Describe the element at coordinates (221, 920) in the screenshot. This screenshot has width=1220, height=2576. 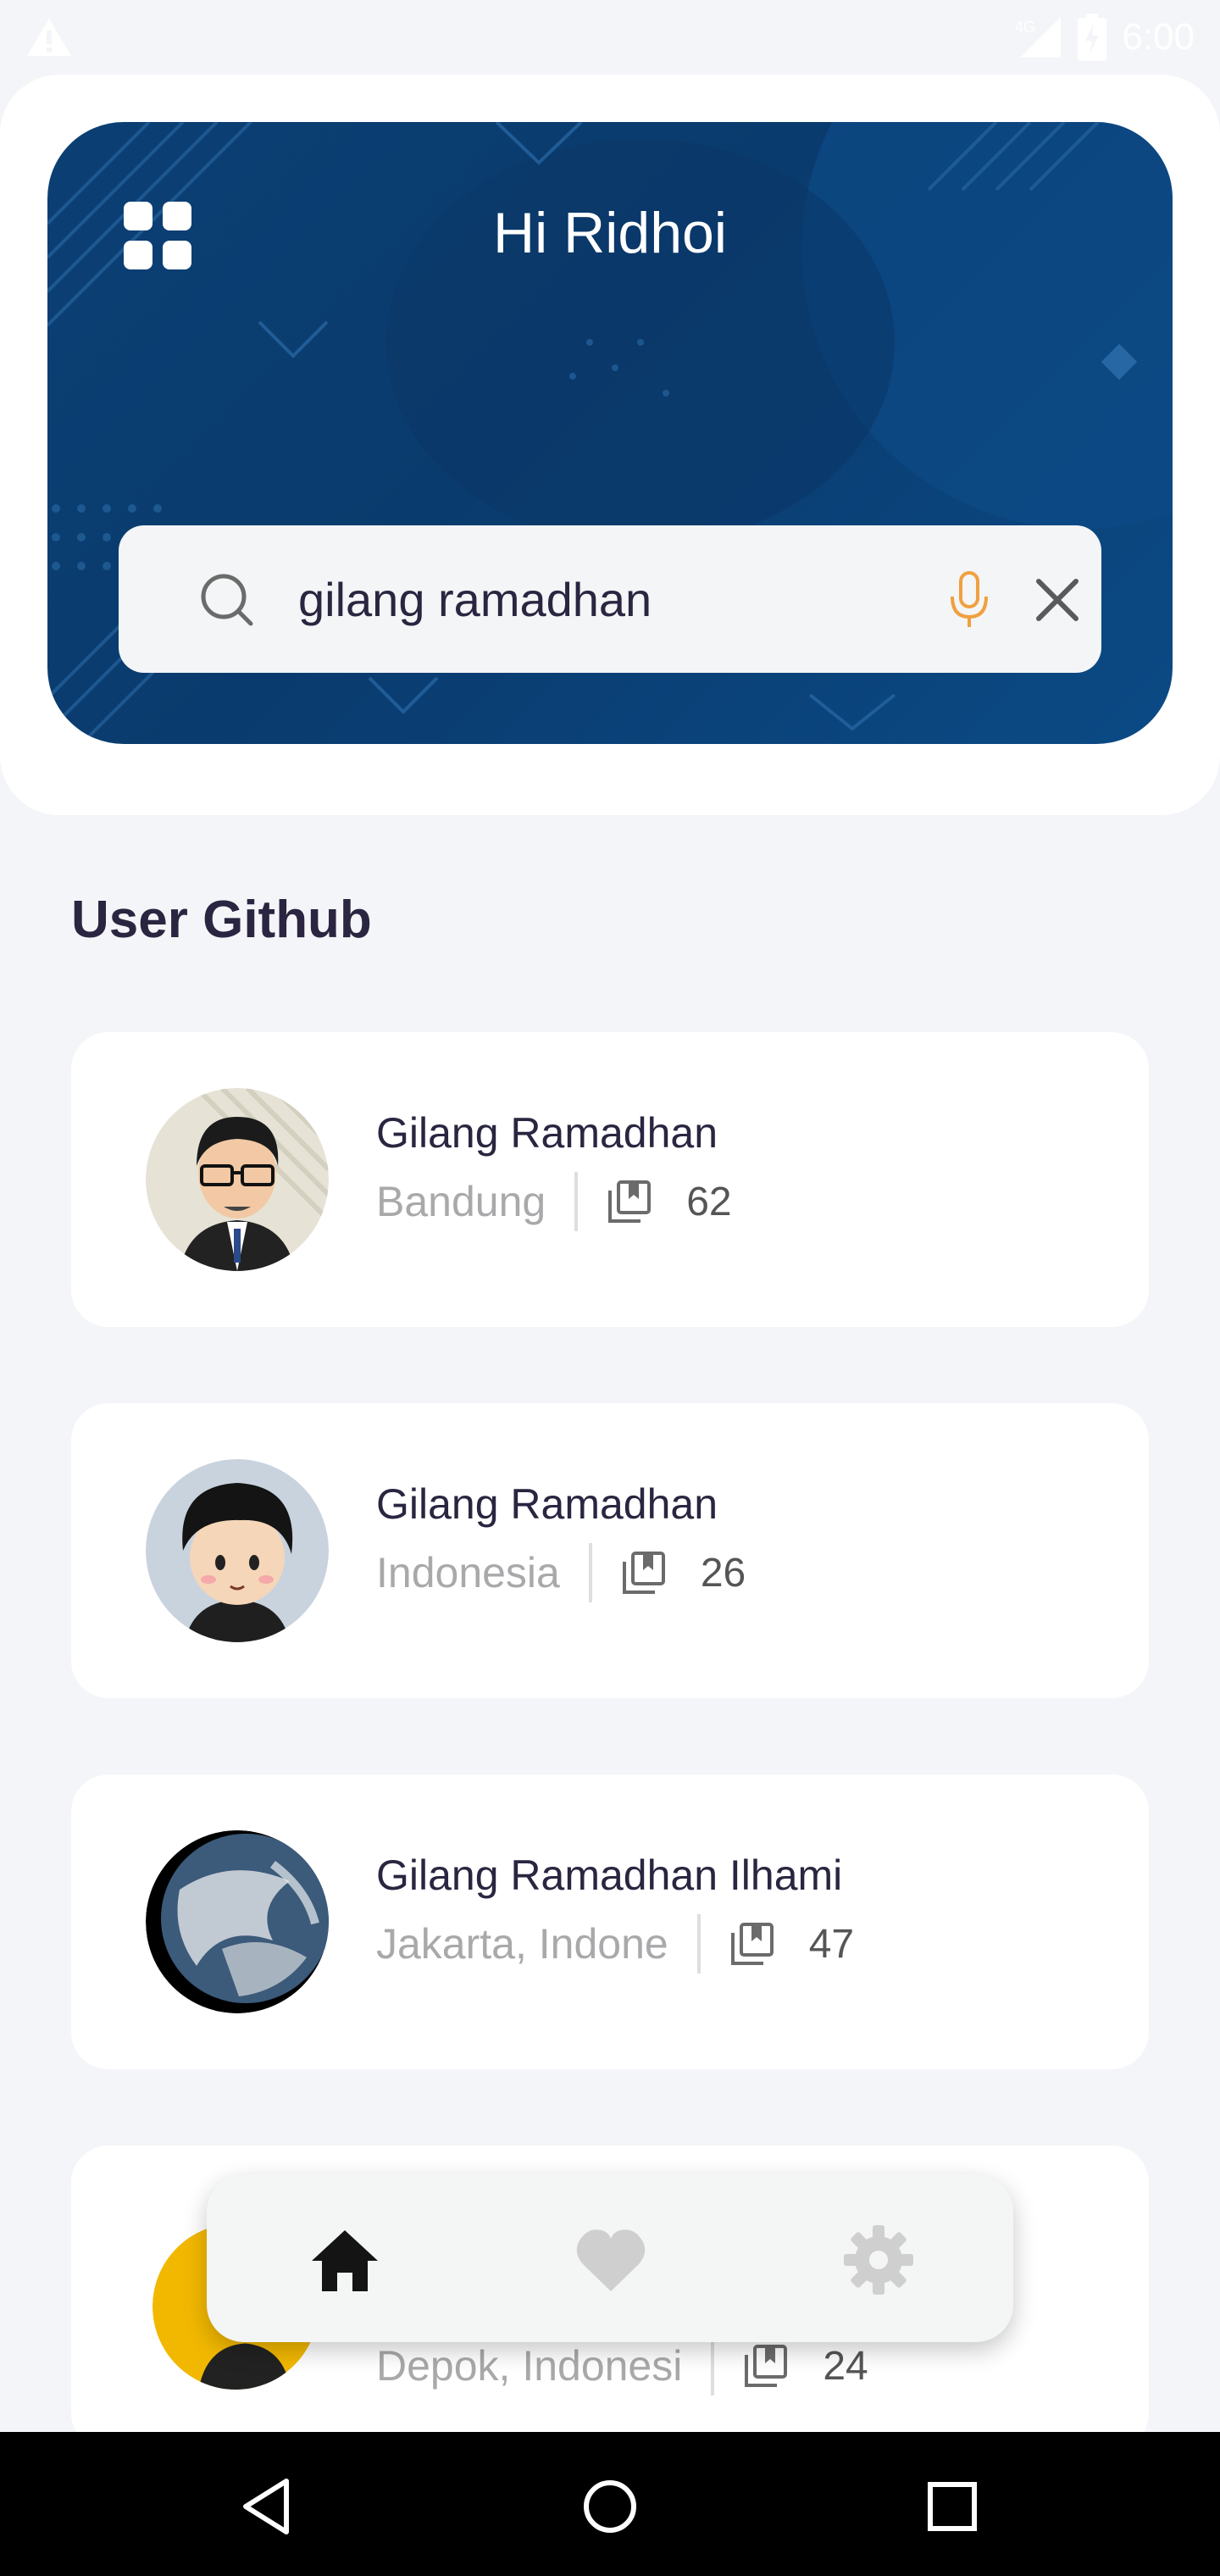
I see `section-title: User Github` at that location.